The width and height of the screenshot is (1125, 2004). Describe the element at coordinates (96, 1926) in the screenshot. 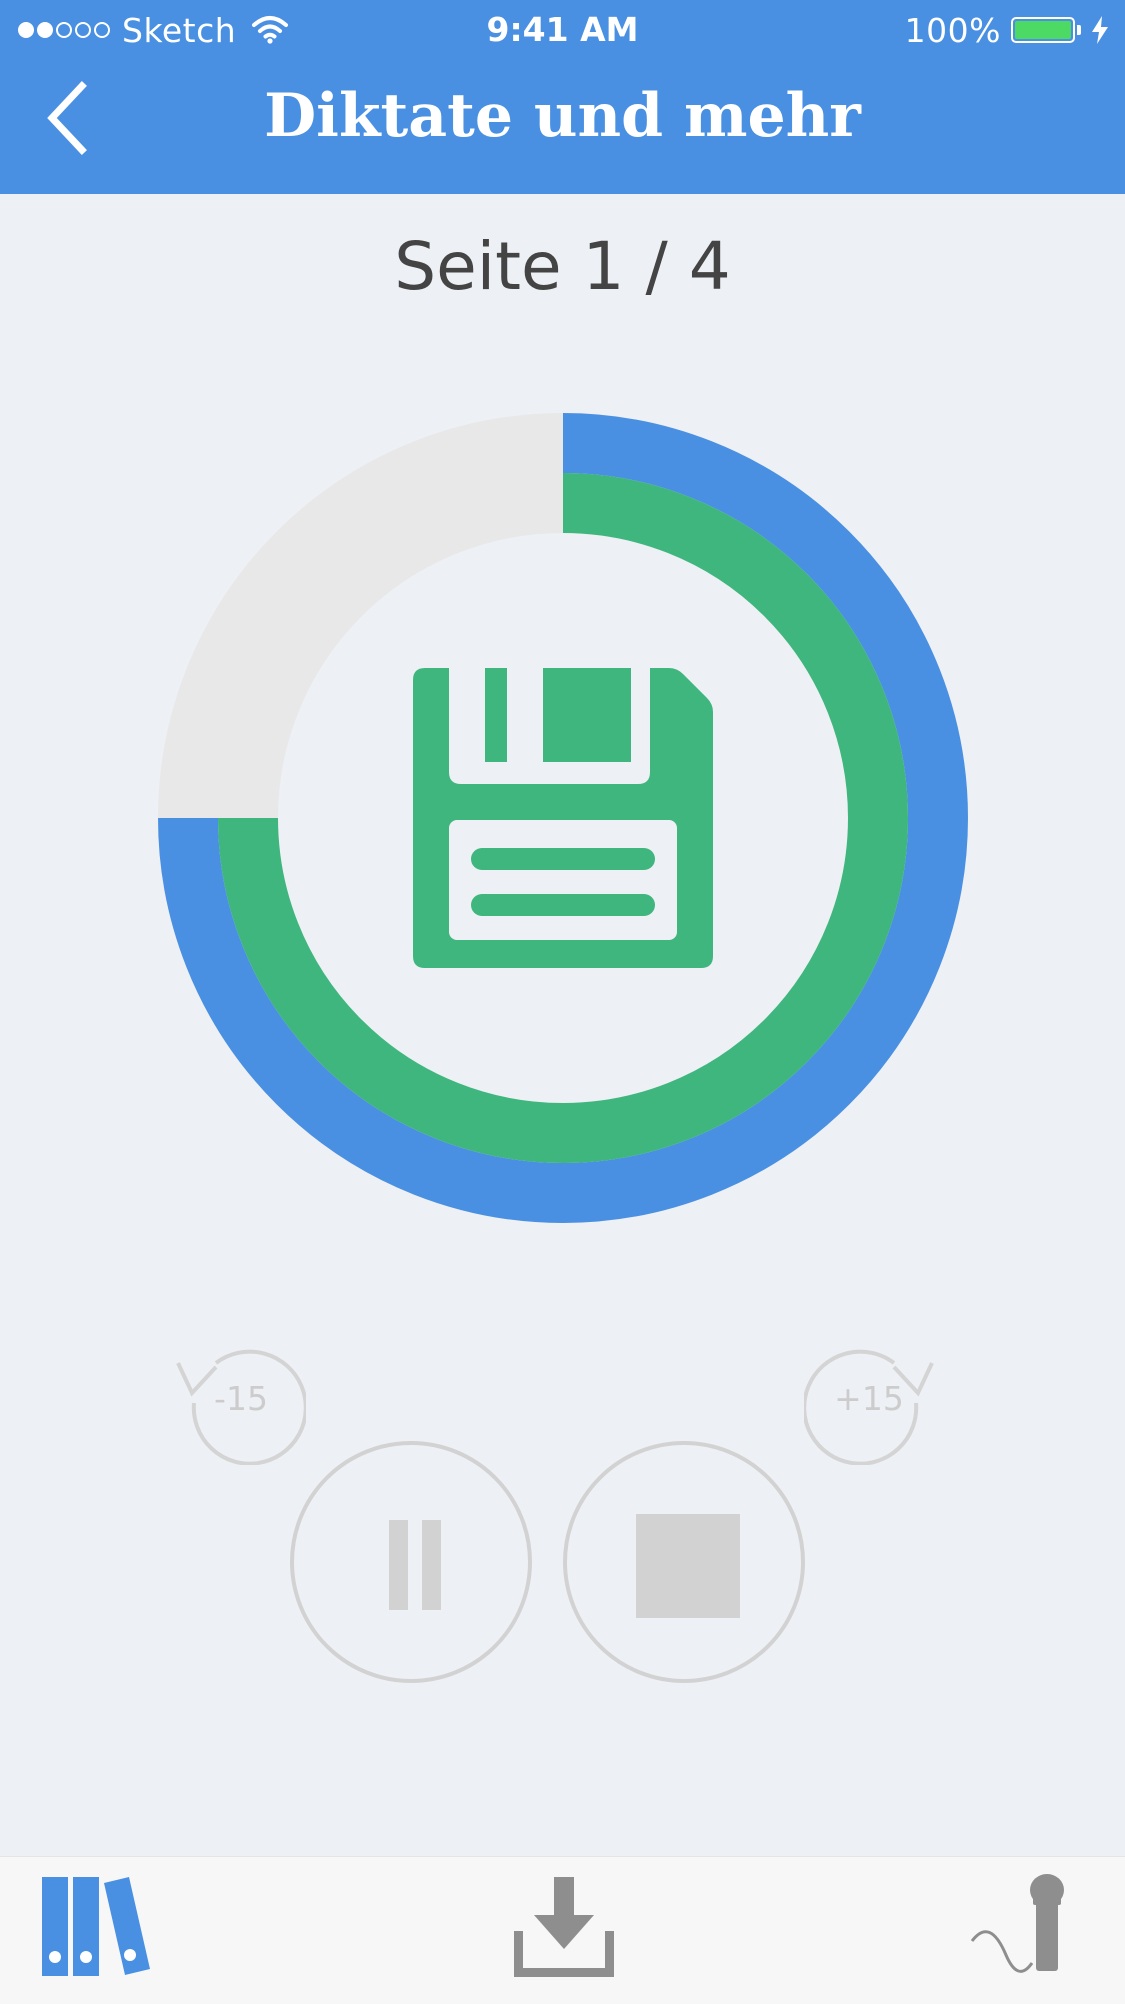

I see `library-books-icon` at that location.